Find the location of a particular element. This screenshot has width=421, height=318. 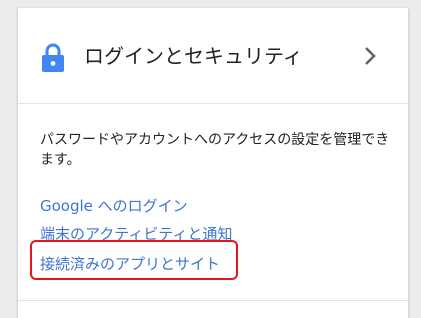

divider is located at coordinates (213, 300).